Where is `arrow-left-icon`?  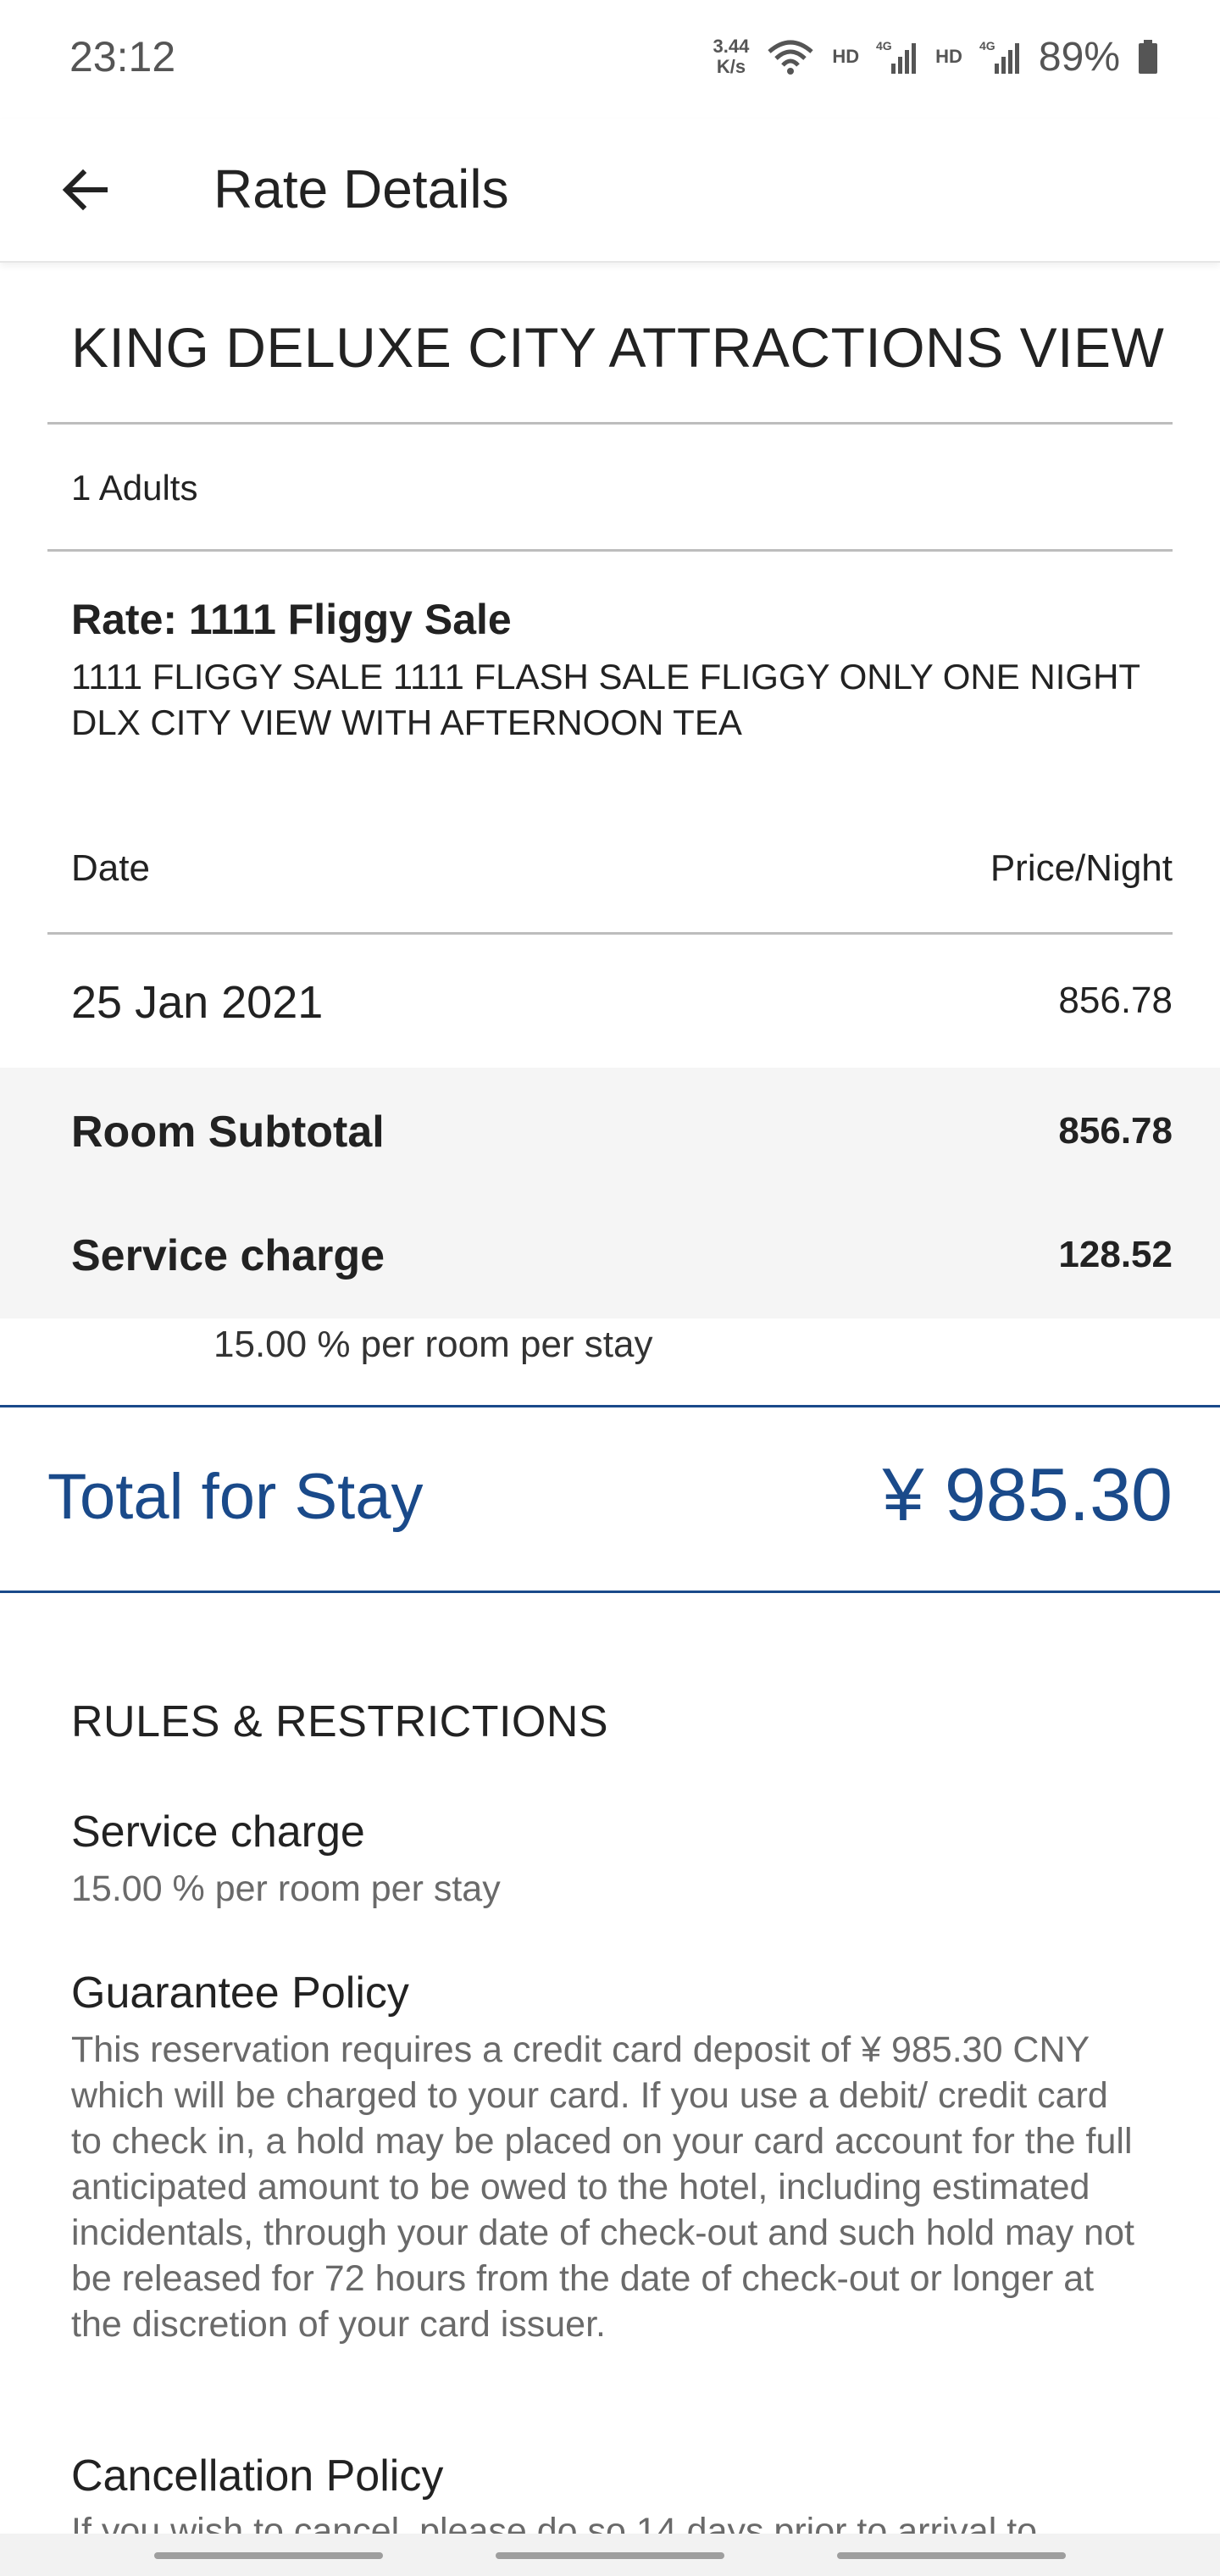
arrow-left-icon is located at coordinates (85, 190).